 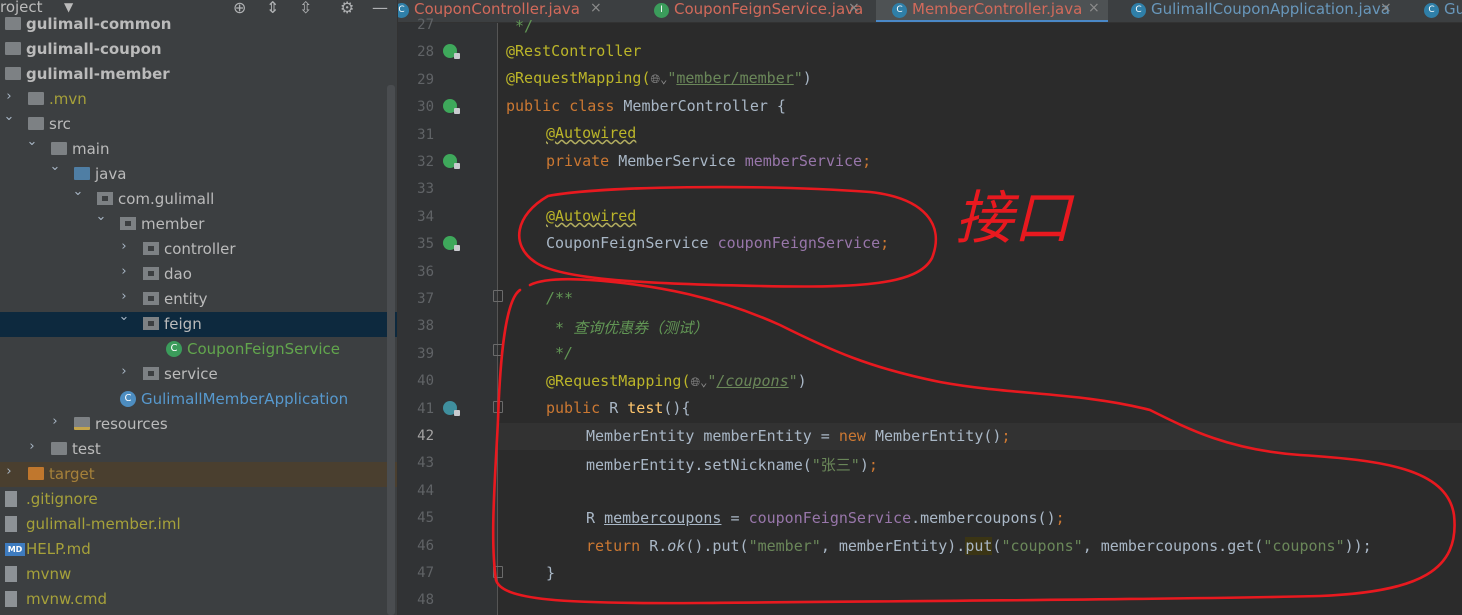 I want to click on project-panel-title: roject, so click(x=21, y=8).